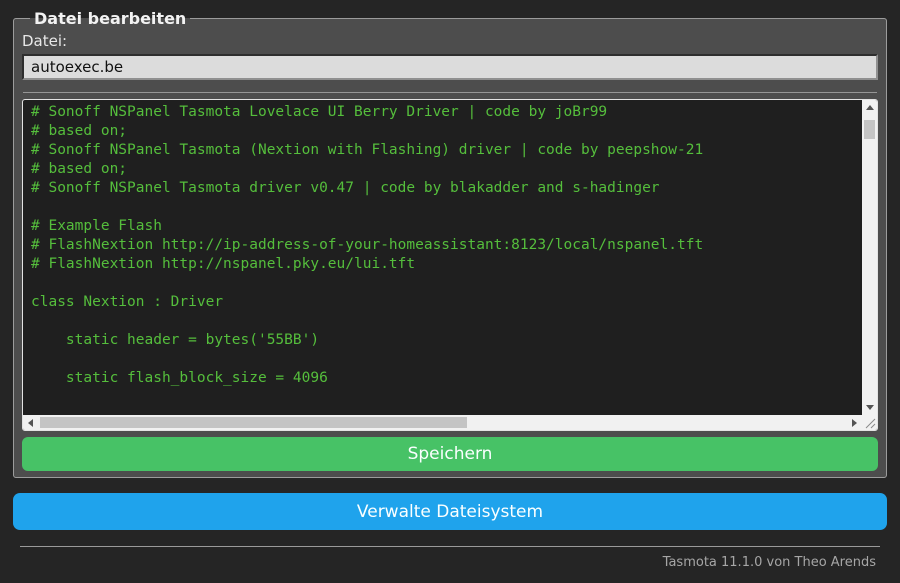 This screenshot has width=900, height=583. I want to click on scroll-left-icon, so click(30, 422).